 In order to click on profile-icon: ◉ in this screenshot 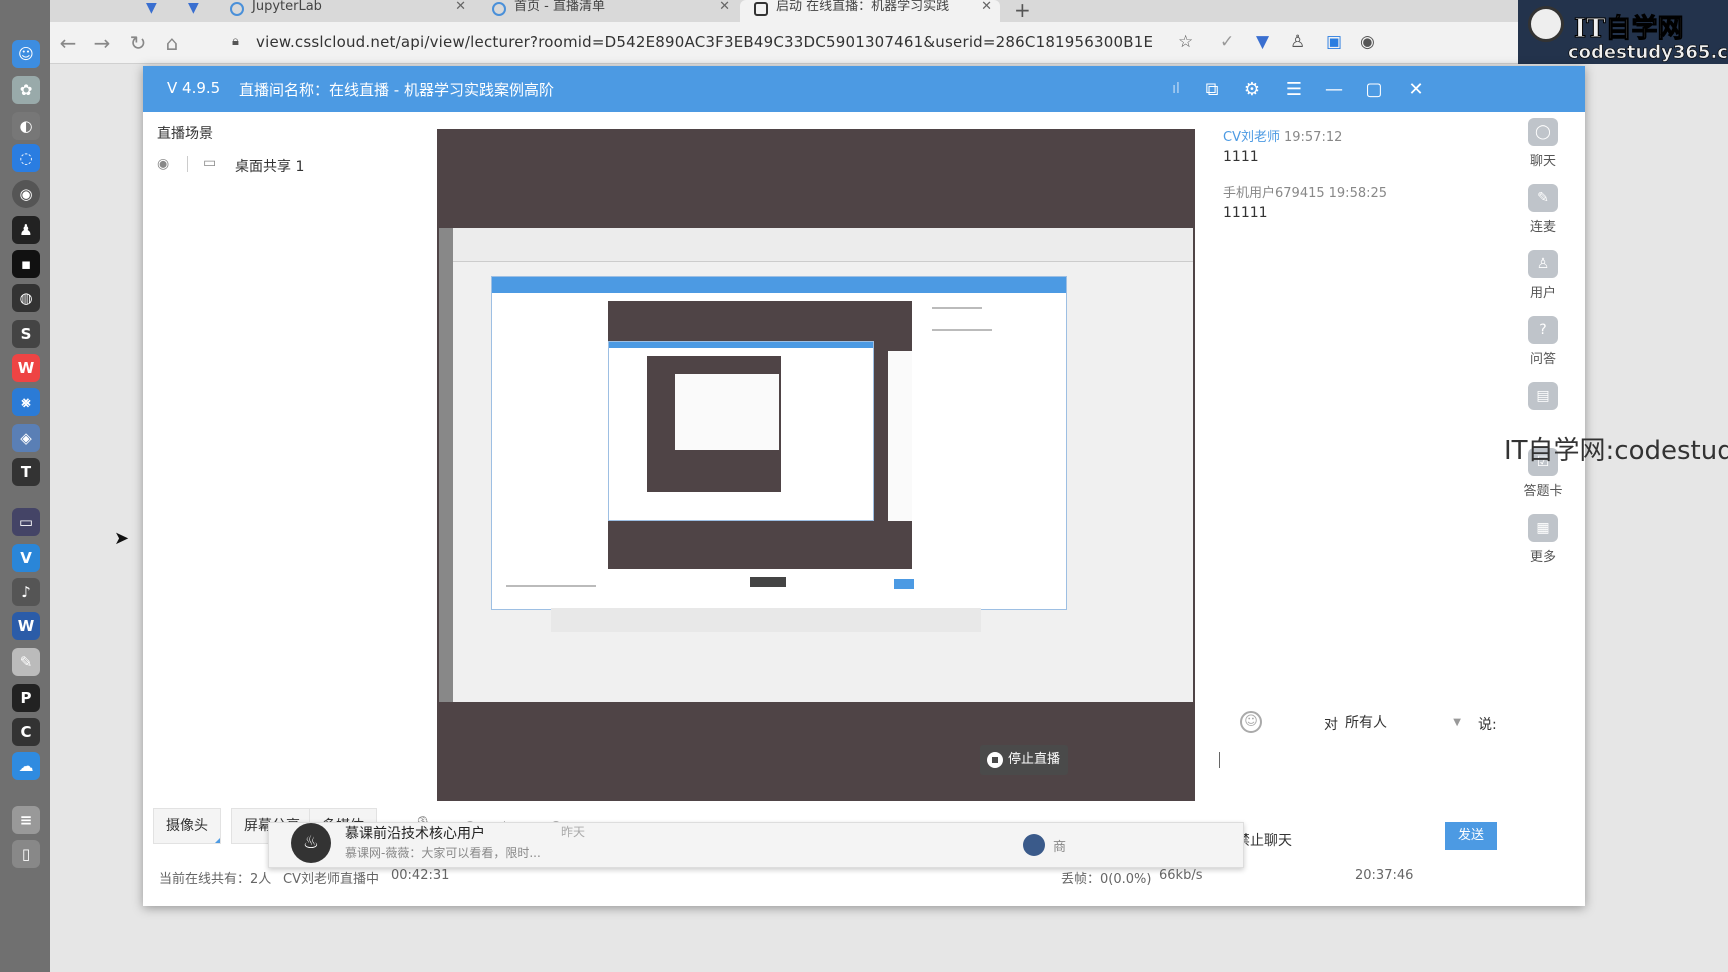, I will do `click(1367, 42)`.